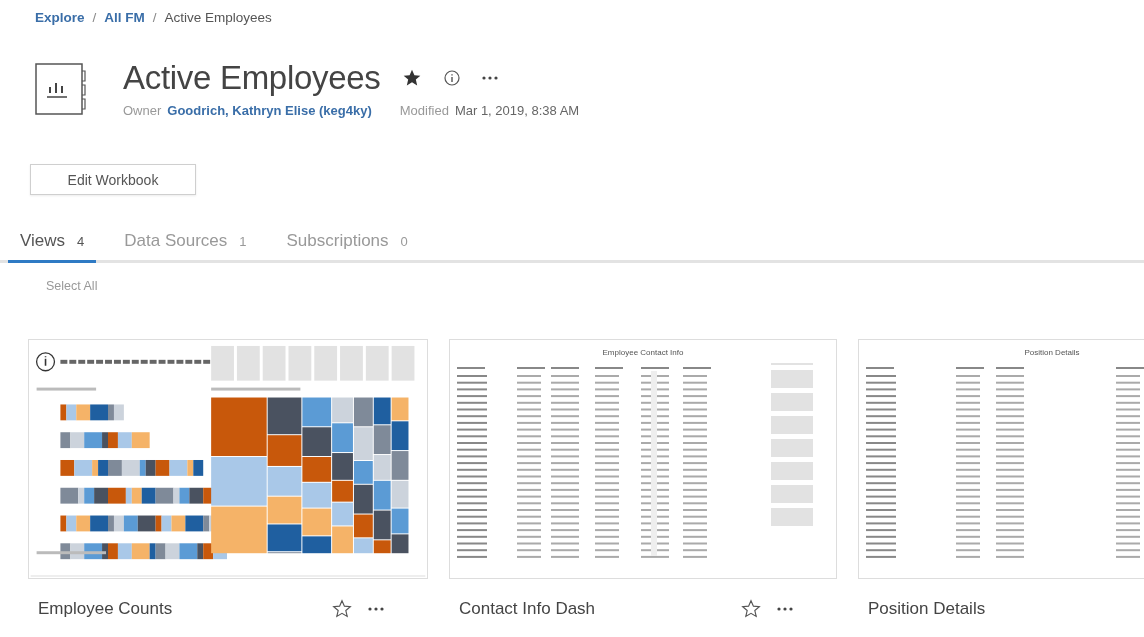 The height and width of the screenshot is (637, 1144). I want to click on modified-label: Modified, so click(424, 110).